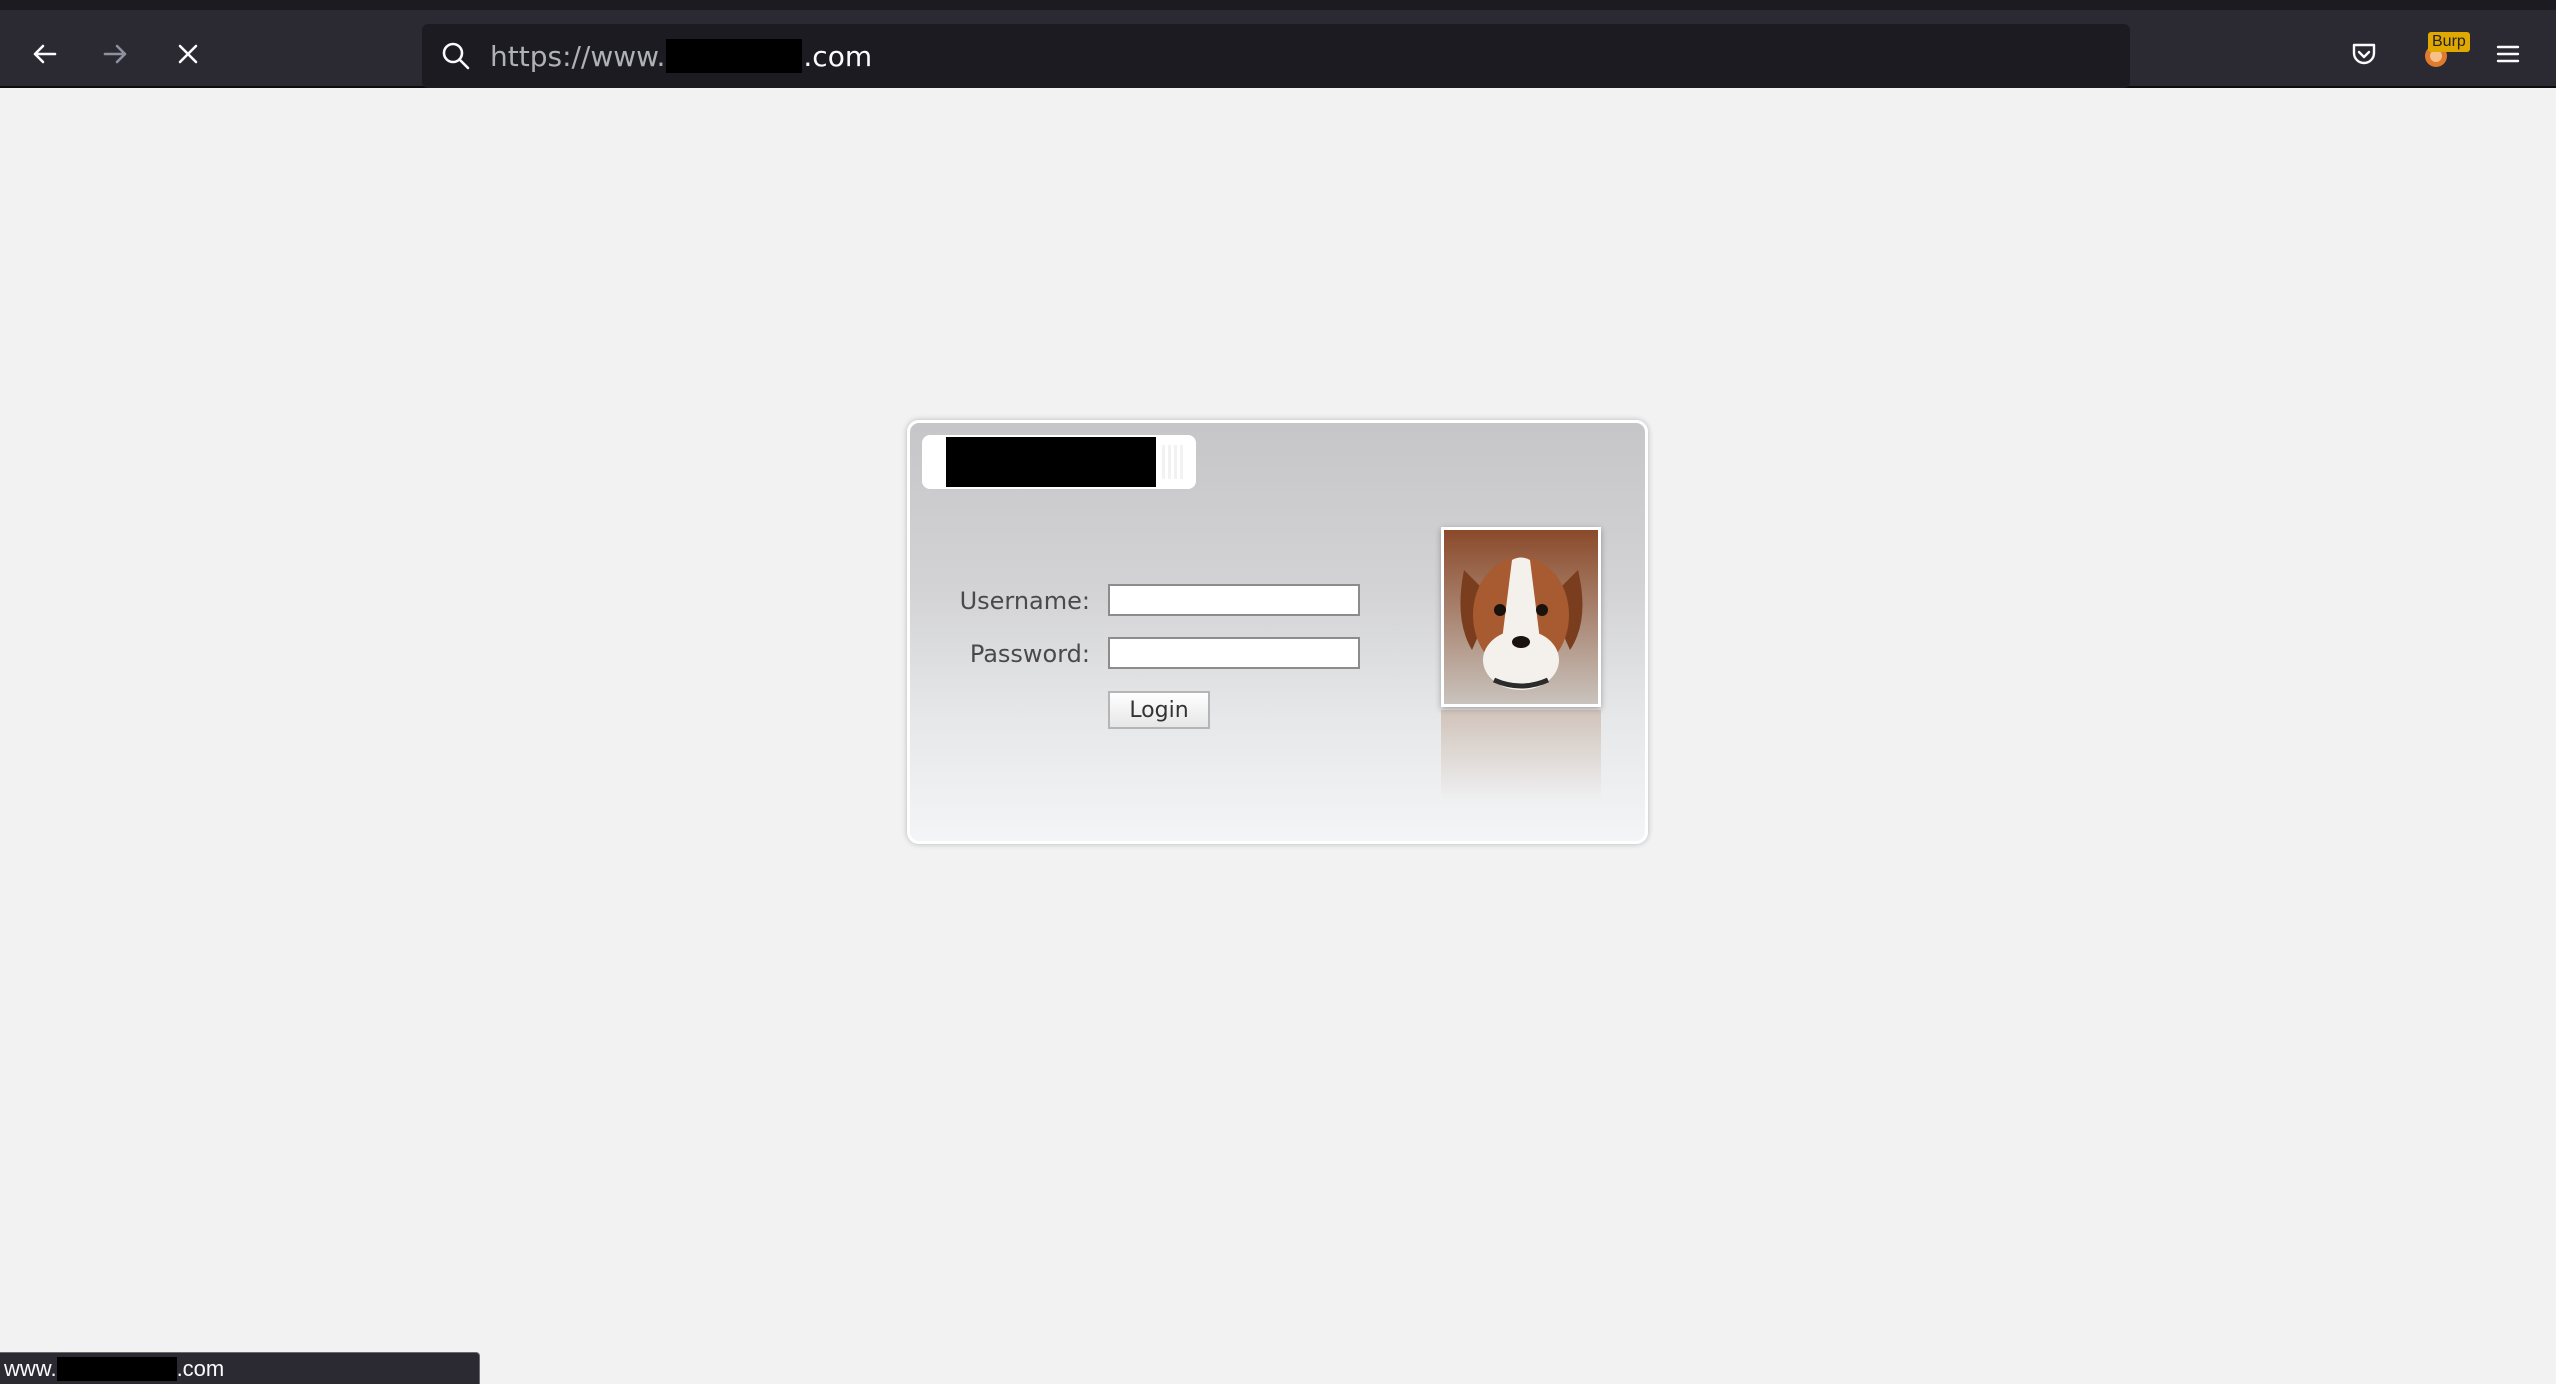  What do you see at coordinates (456, 56) in the screenshot?
I see `search-icon` at bounding box center [456, 56].